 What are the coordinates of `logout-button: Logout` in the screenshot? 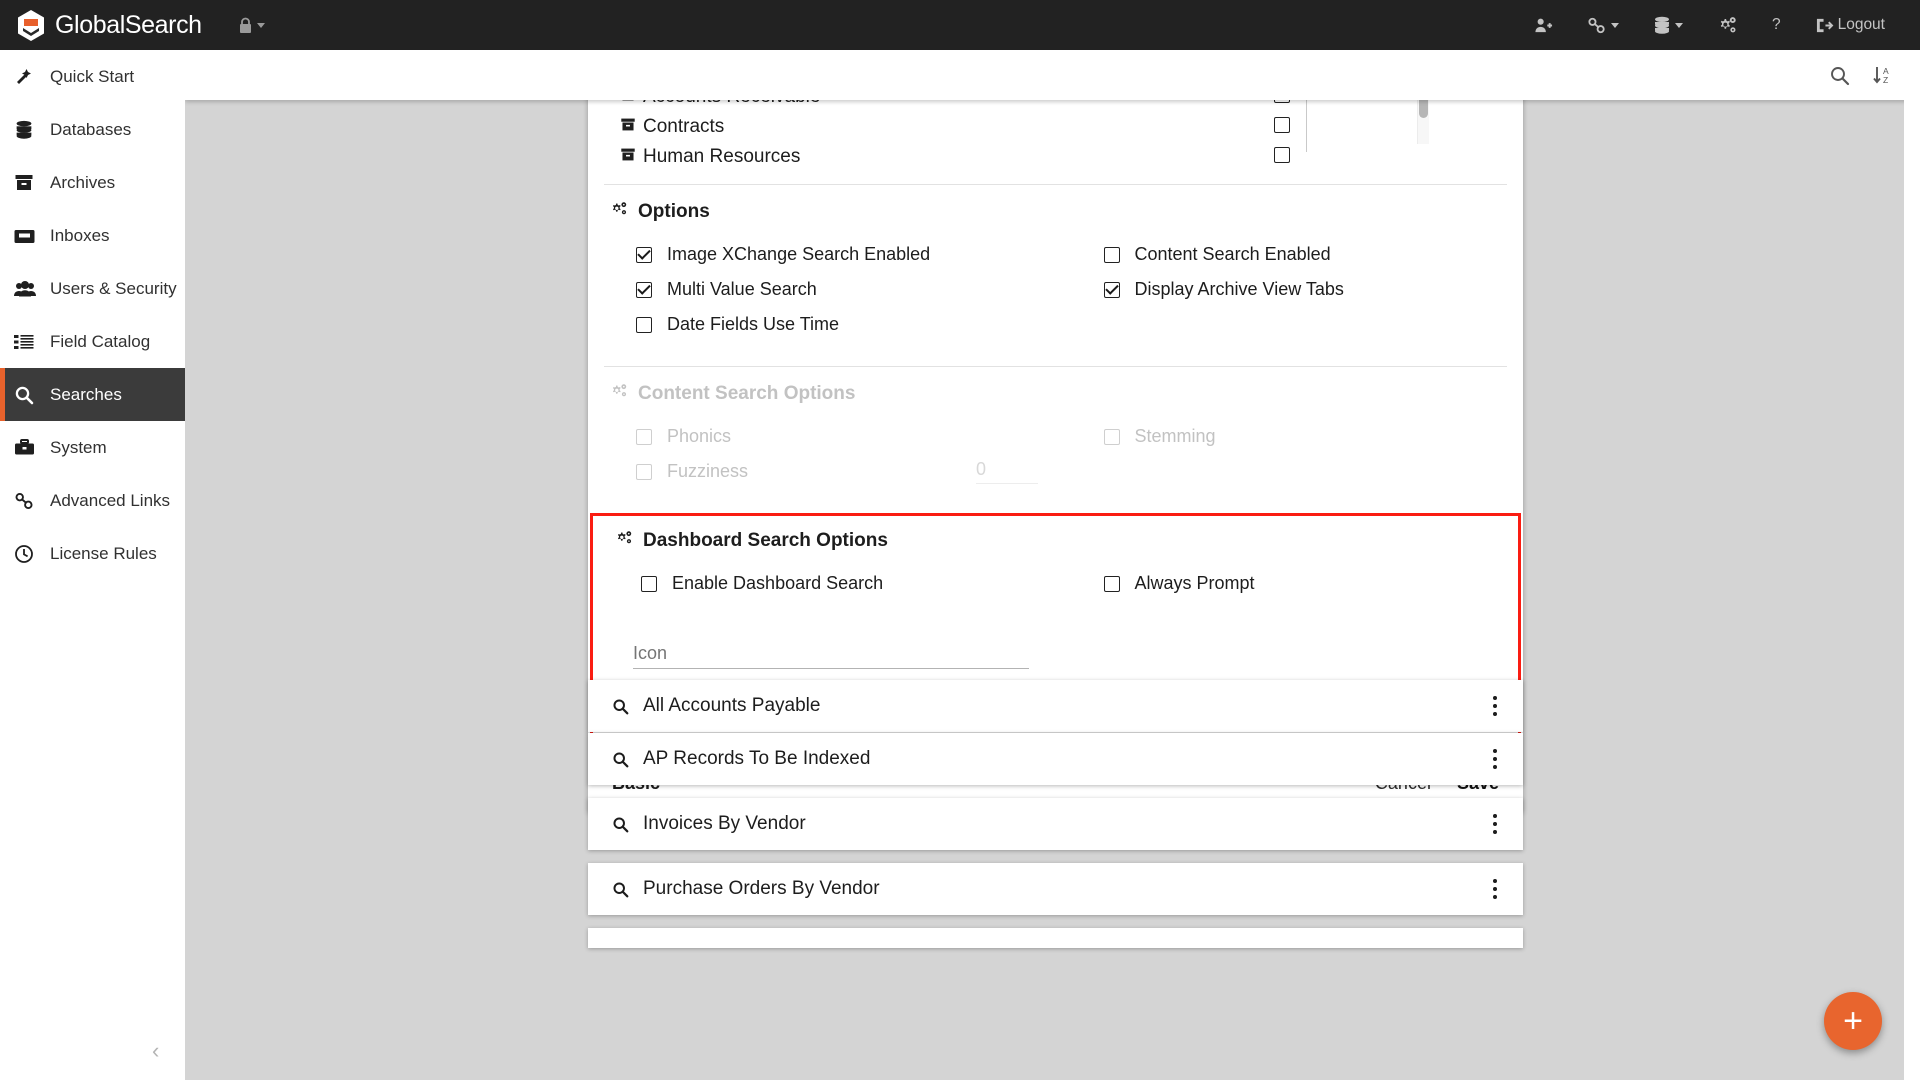 It's located at (1850, 25).